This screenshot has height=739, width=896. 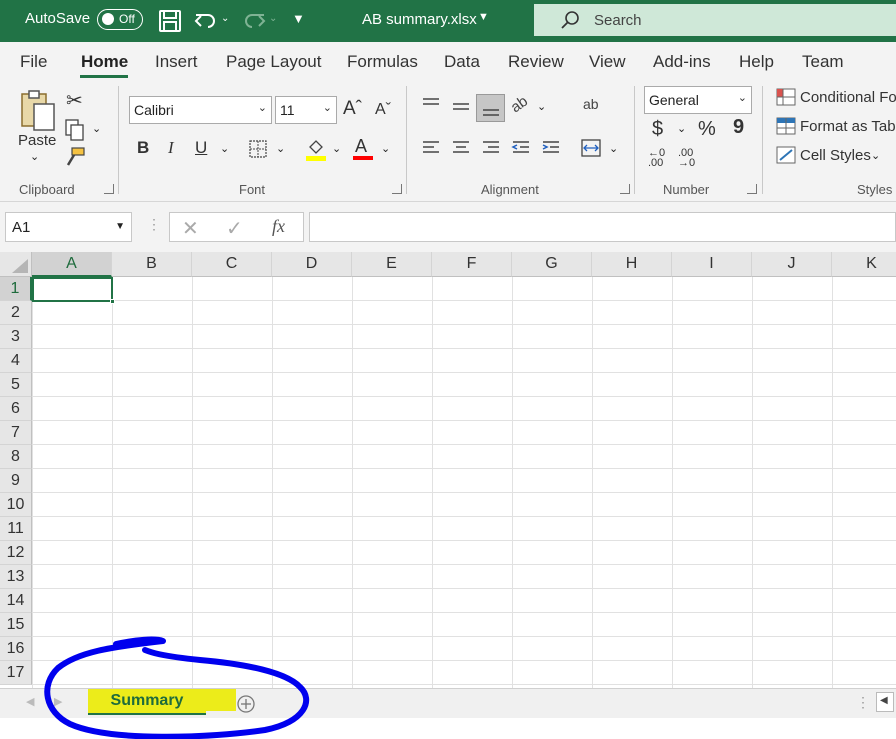 What do you see at coordinates (34, 156) in the screenshot?
I see `paste-dropdown-icon: ⌄` at bounding box center [34, 156].